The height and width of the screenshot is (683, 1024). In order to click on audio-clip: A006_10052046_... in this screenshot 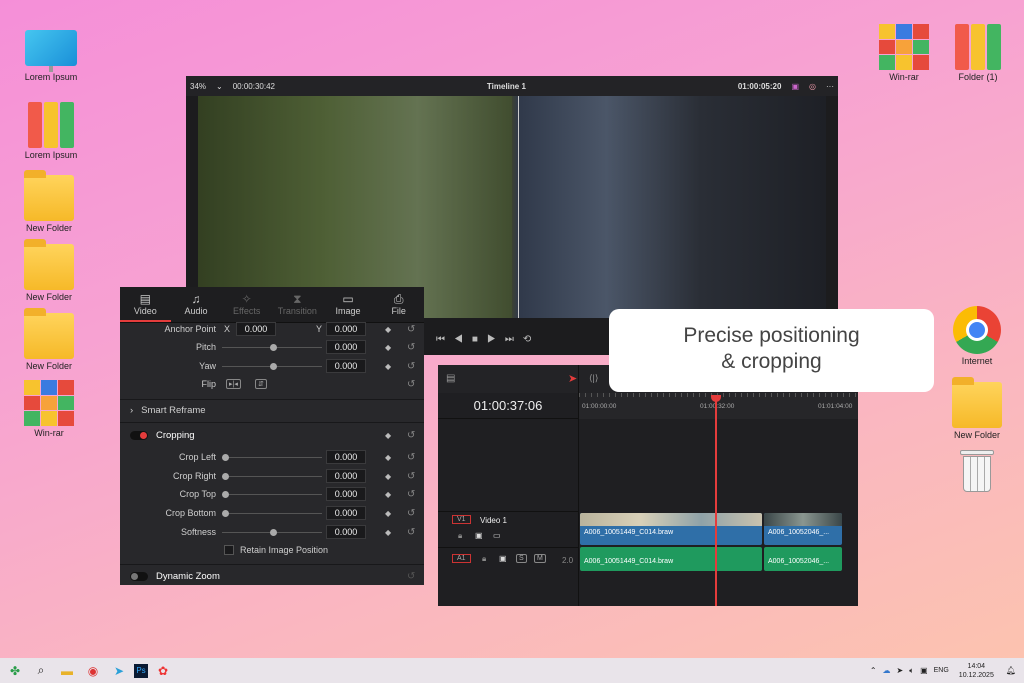, I will do `click(803, 559)`.